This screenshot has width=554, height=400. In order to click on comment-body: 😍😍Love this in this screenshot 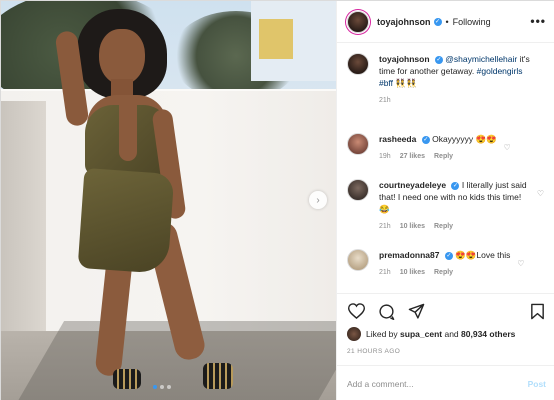, I will do `click(483, 255)`.